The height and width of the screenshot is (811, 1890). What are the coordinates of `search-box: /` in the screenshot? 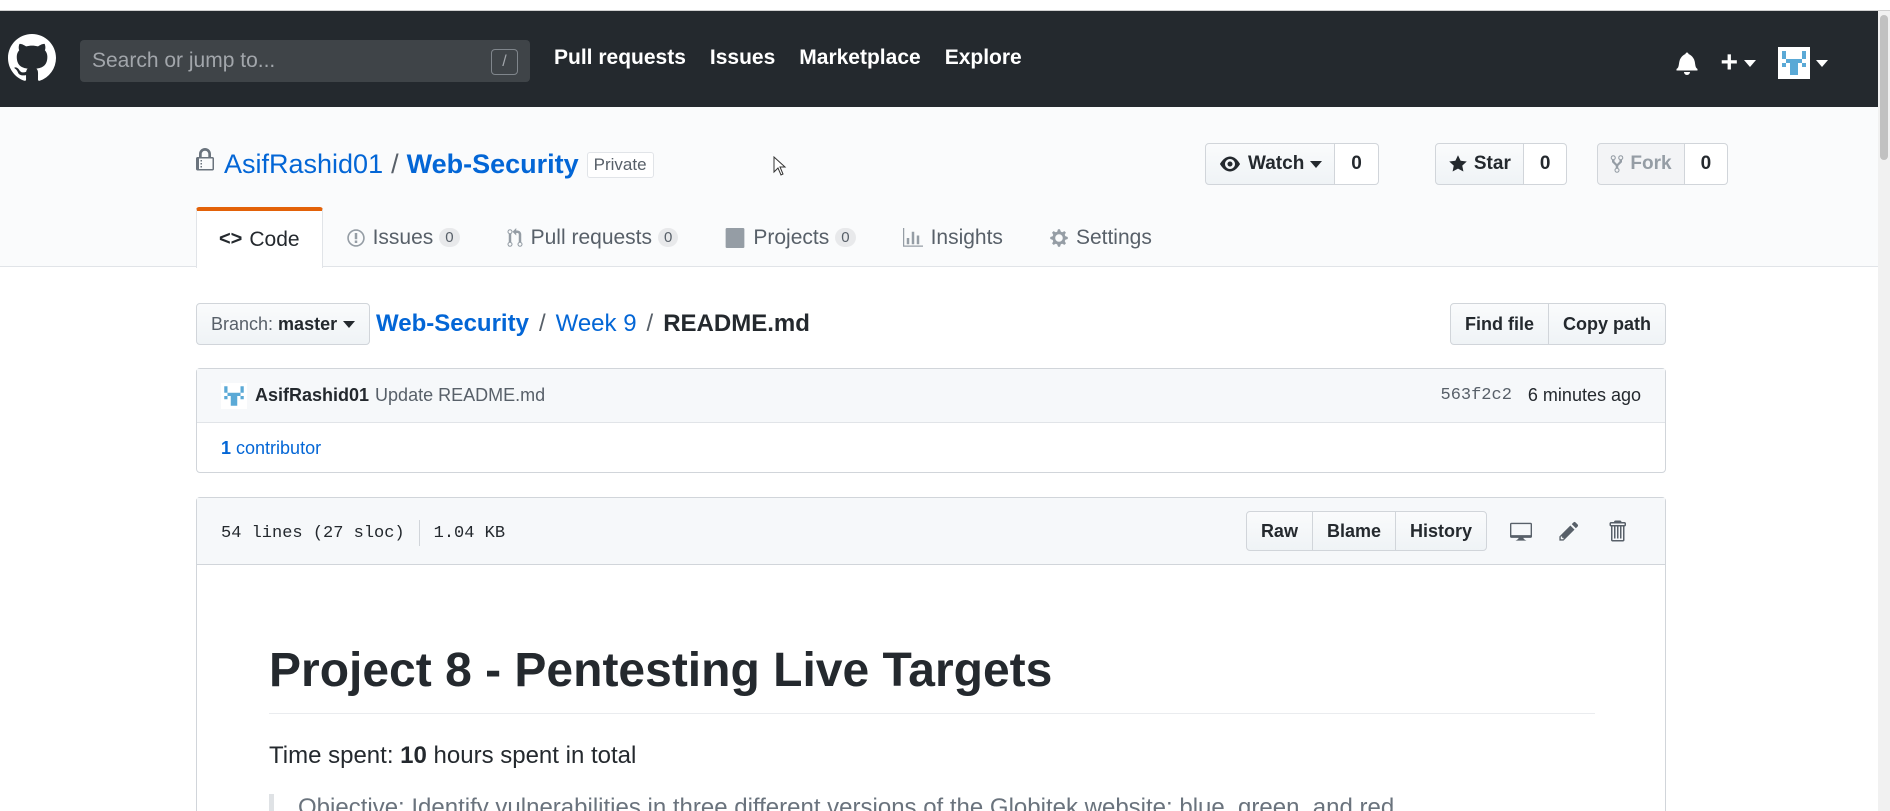 It's located at (305, 61).